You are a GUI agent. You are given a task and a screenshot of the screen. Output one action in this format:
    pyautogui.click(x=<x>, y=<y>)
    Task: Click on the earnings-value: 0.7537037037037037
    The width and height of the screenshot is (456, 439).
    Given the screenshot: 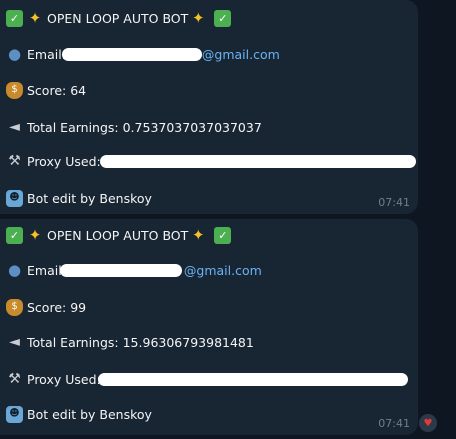 What is the action you would take?
    pyautogui.click(x=192, y=127)
    